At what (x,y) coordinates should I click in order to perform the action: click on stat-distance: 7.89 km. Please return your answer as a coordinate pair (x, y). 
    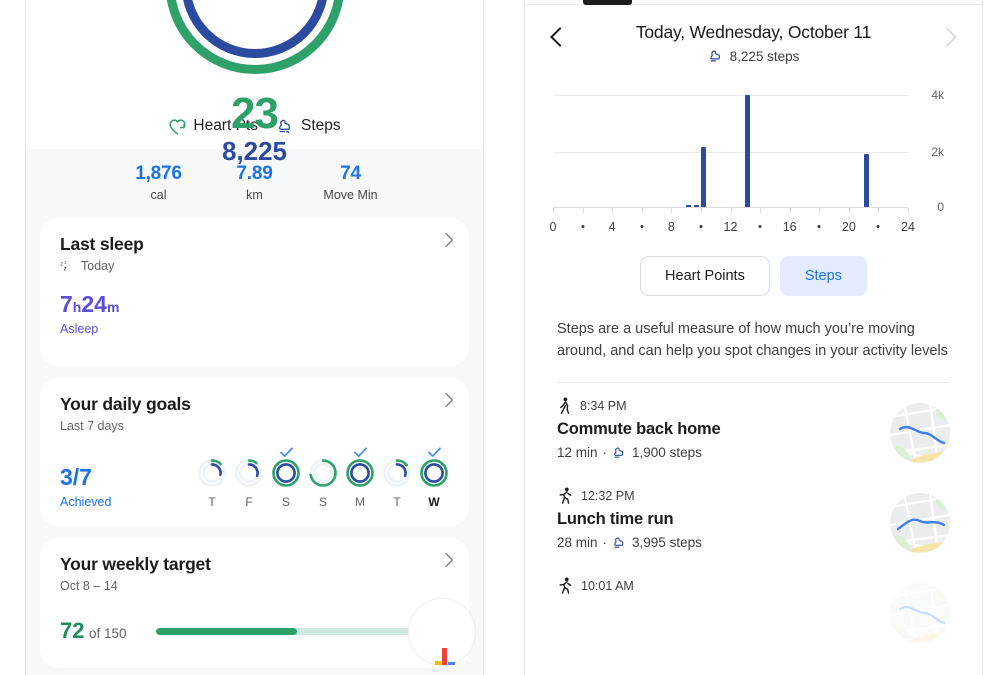
    Looking at the image, I should click on (255, 182).